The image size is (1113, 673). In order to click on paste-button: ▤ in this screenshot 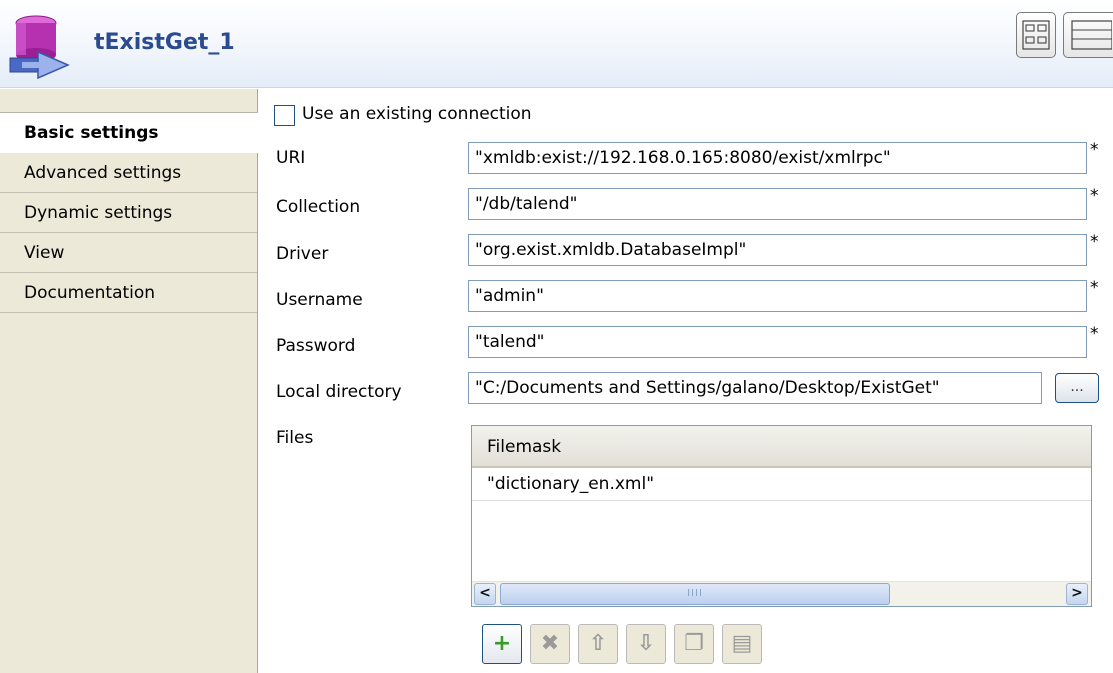, I will do `click(742, 644)`.